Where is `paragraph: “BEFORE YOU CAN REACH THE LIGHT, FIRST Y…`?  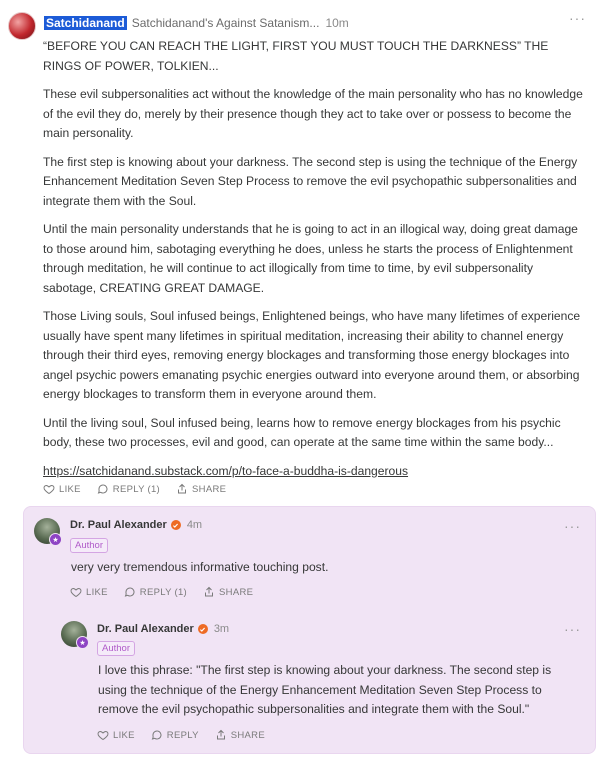
paragraph: “BEFORE YOU CAN REACH THE LIGHT, FIRST Y… is located at coordinates (296, 56).